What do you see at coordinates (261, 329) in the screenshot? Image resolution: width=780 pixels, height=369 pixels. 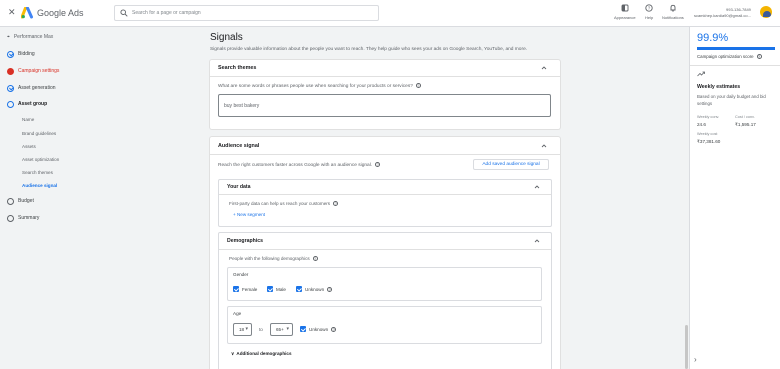 I see `age-to-label: to` at bounding box center [261, 329].